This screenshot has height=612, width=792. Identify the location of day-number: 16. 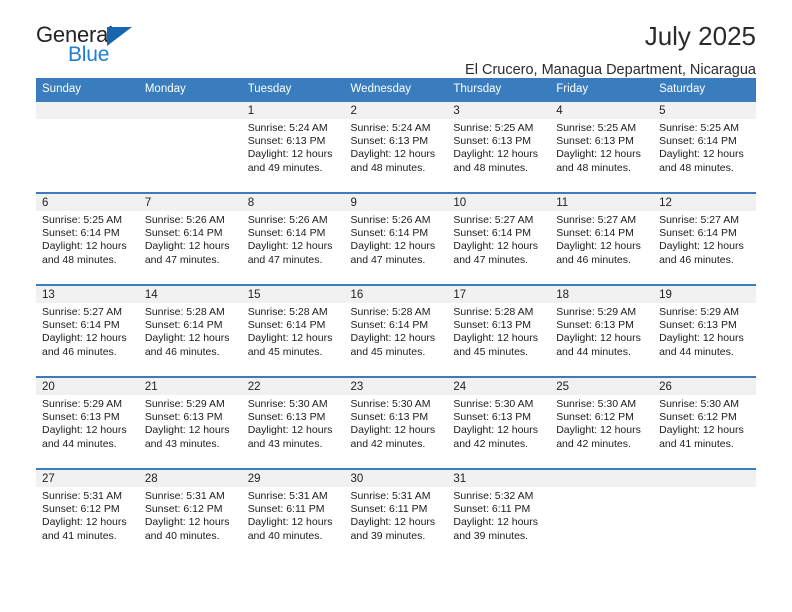
(396, 294).